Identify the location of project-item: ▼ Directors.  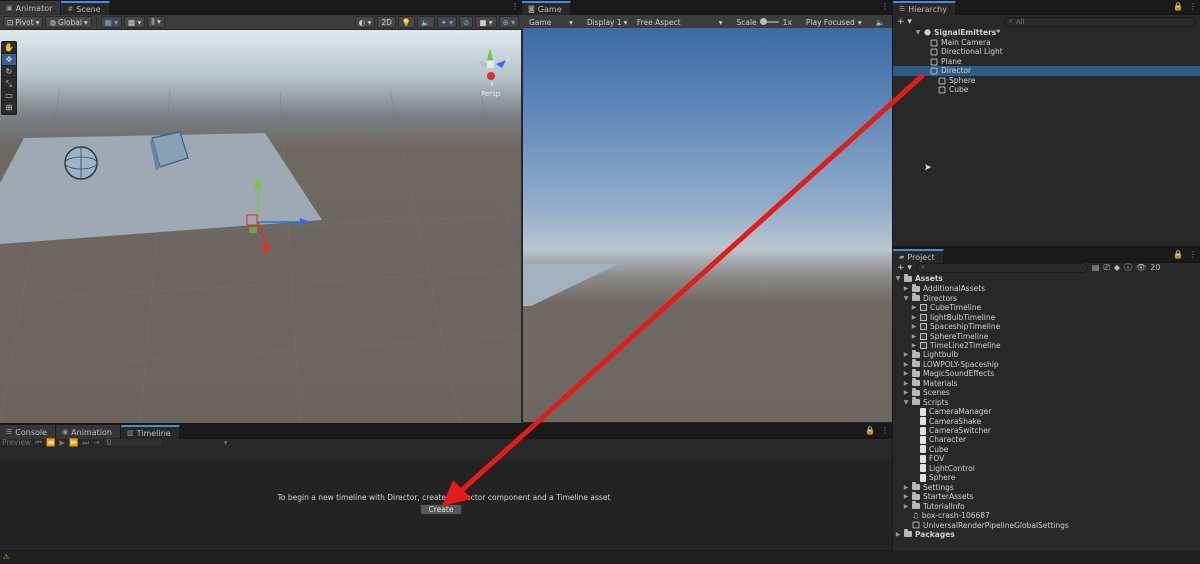
(930, 298).